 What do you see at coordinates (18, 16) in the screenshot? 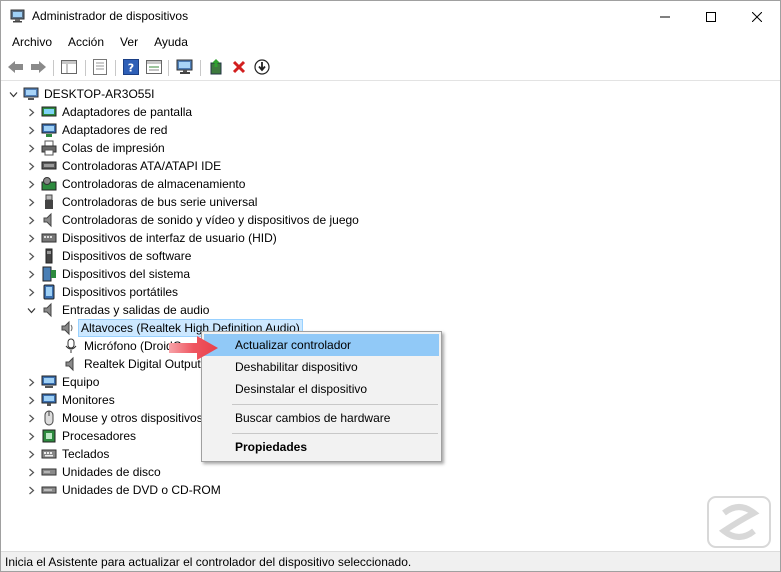
I see `device-manager-app-icon` at bounding box center [18, 16].